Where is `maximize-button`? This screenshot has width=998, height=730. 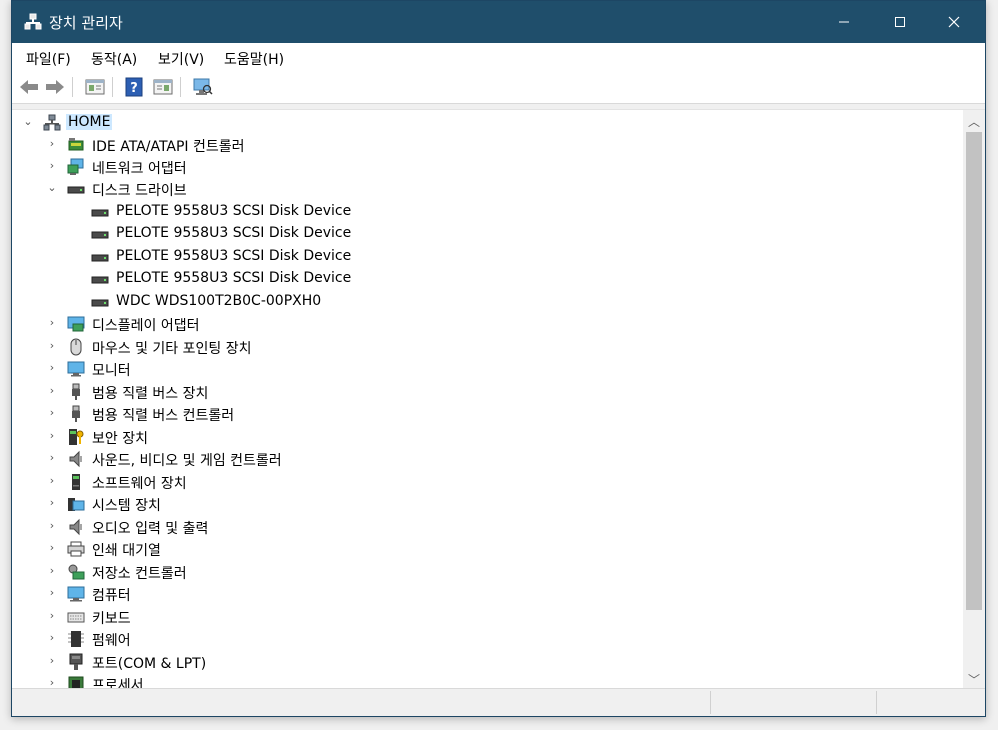
maximize-button is located at coordinates (900, 22).